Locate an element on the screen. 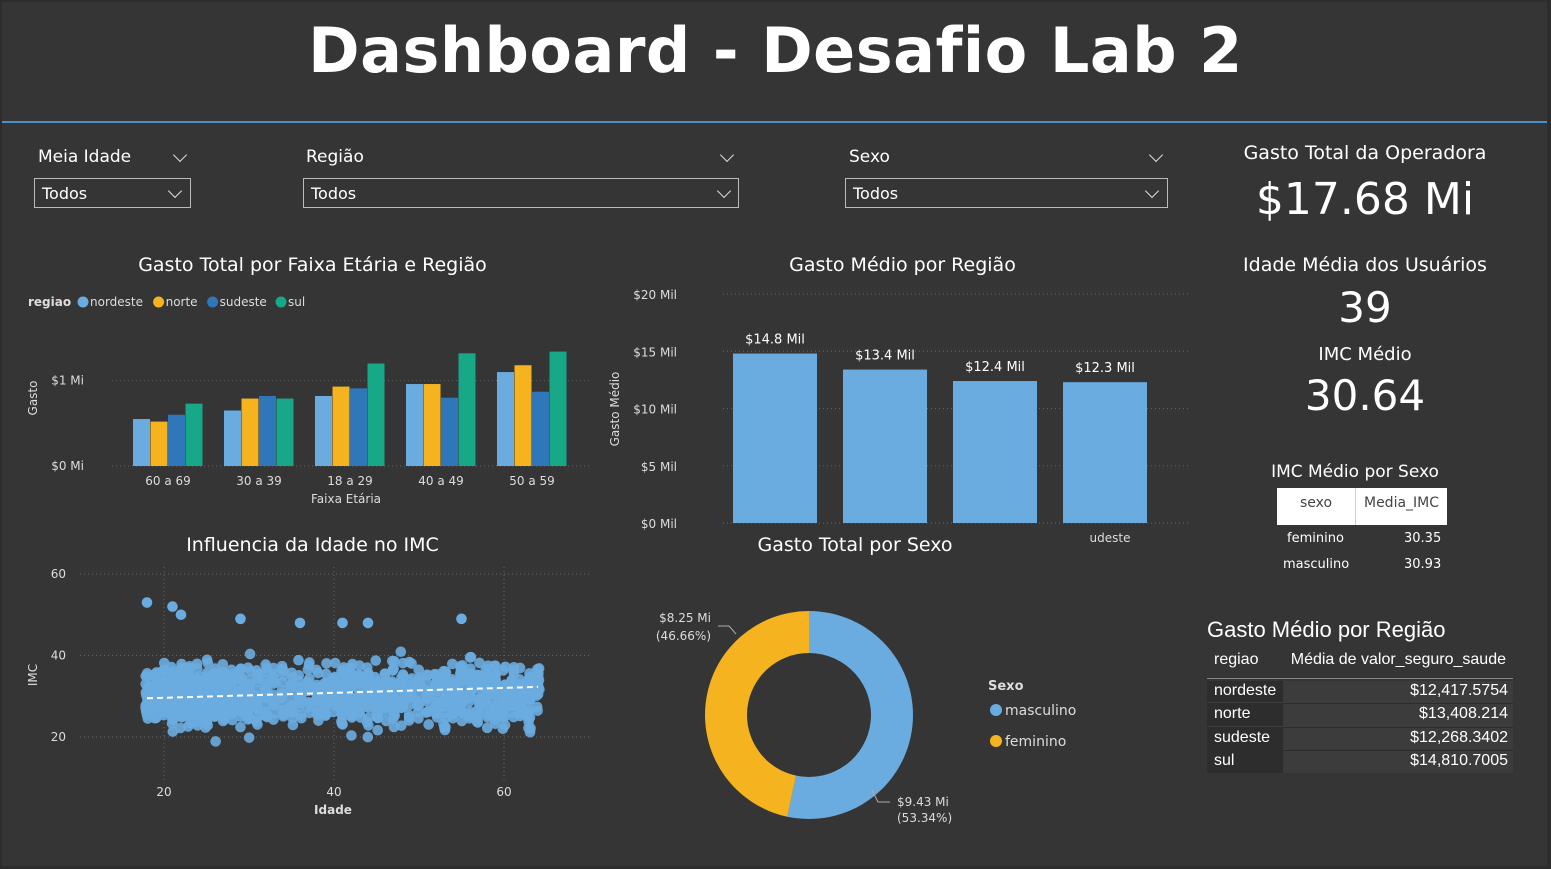 The height and width of the screenshot is (869, 1551). slicer-regiao-dropdown: Todos is located at coordinates (521, 193).